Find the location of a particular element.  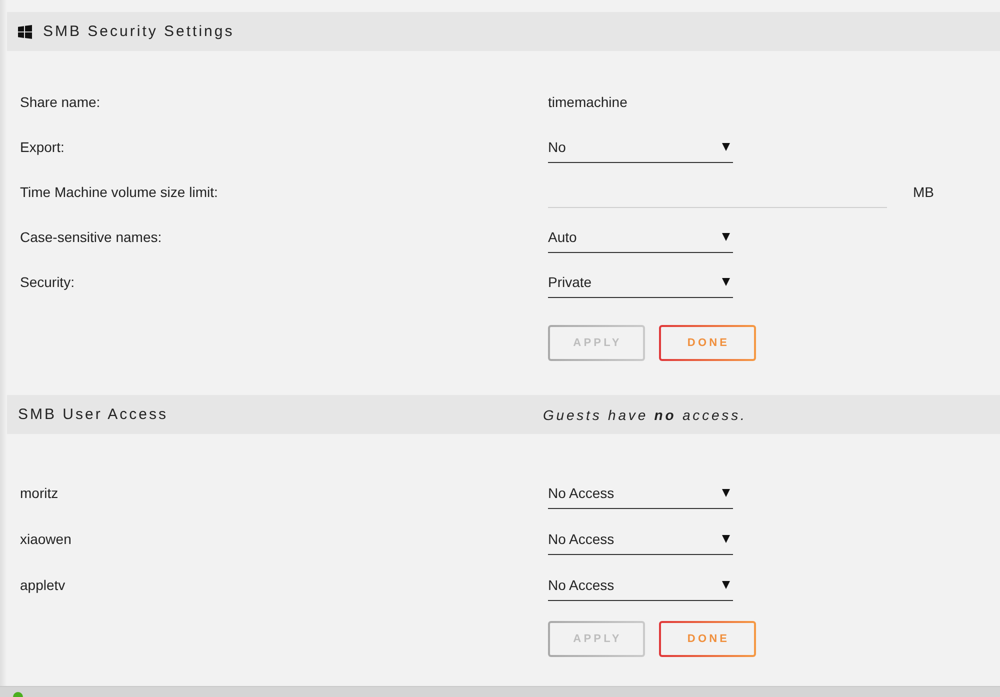

dropdown-select: Auto is located at coordinates (640, 240).